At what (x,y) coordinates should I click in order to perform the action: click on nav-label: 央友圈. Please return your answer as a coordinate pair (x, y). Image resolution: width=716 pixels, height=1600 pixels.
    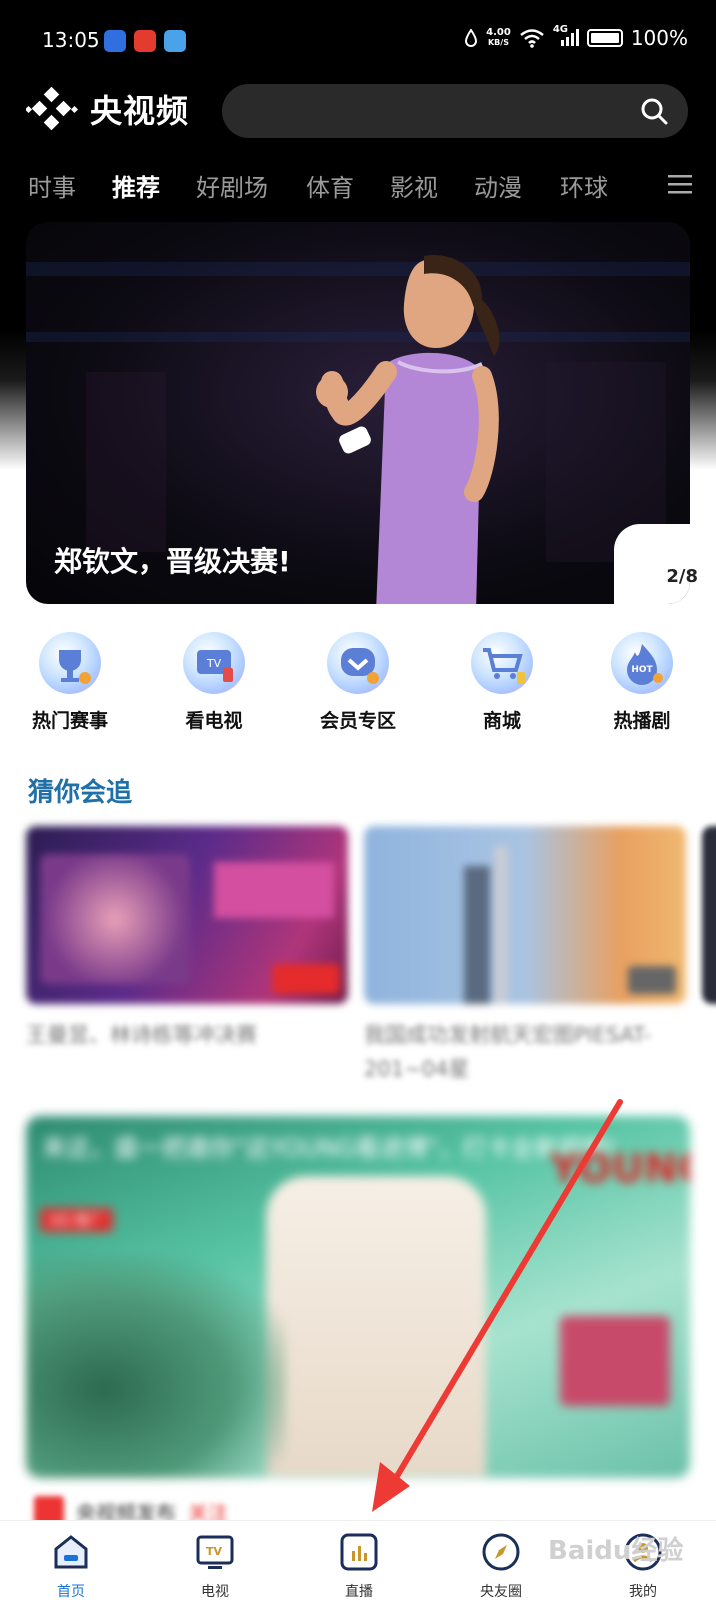
    Looking at the image, I should click on (501, 1592).